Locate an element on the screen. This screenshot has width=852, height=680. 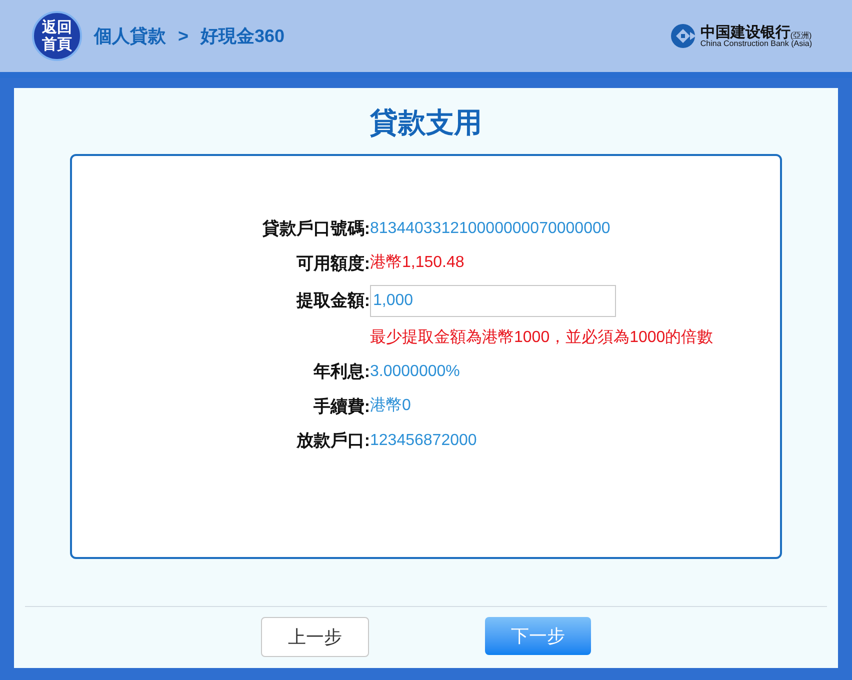
breadcrumb-link: 好現金360 is located at coordinates (242, 36).